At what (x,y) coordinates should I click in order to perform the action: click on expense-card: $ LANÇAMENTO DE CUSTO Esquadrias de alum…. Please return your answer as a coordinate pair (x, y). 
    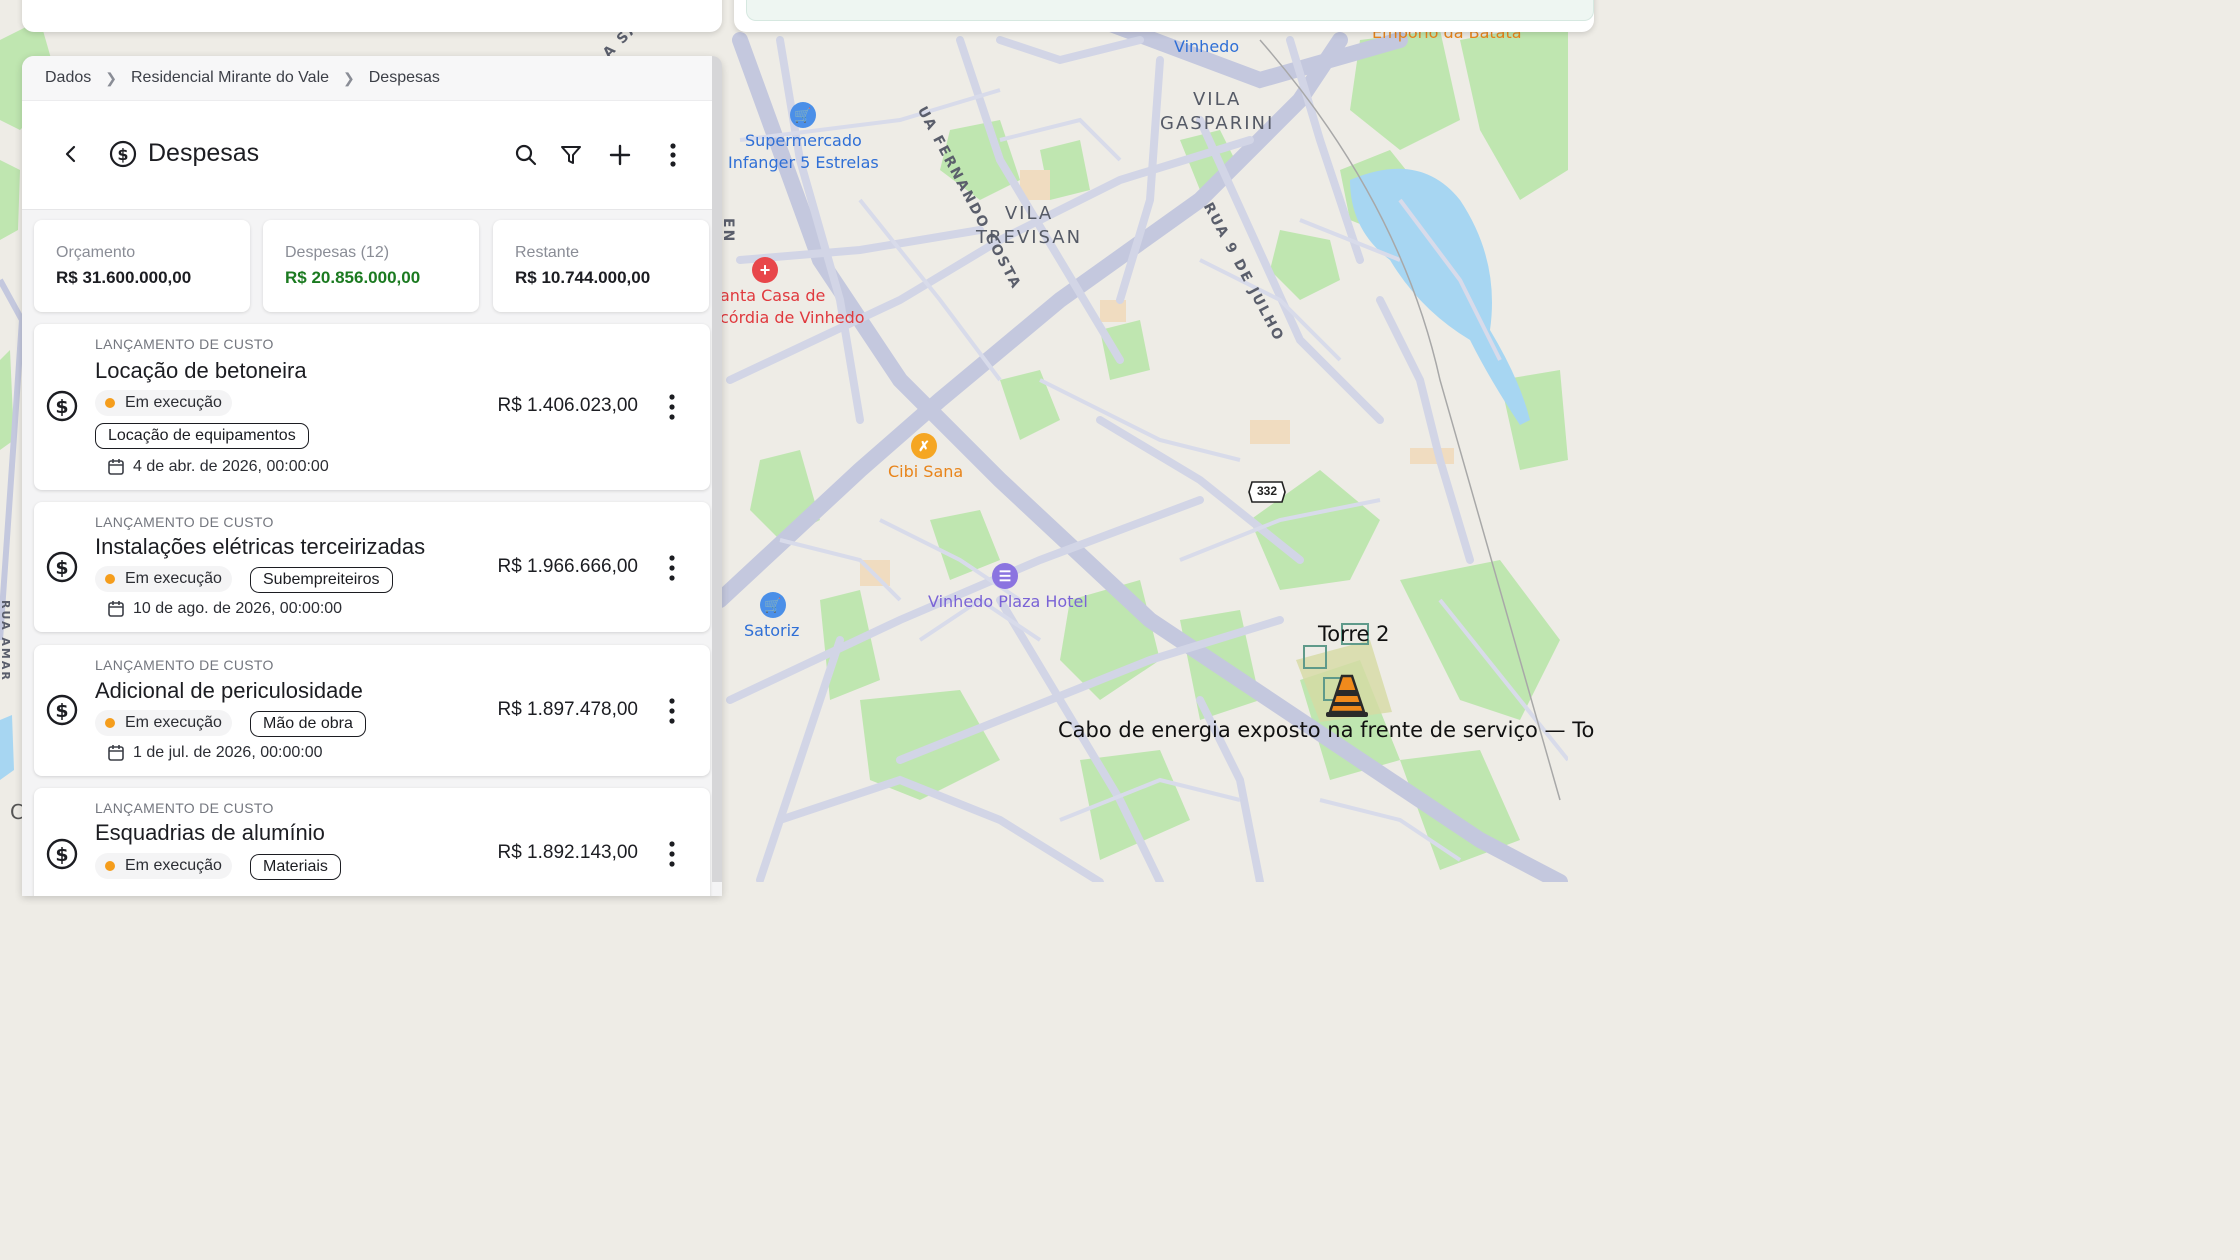
    Looking at the image, I should click on (372, 842).